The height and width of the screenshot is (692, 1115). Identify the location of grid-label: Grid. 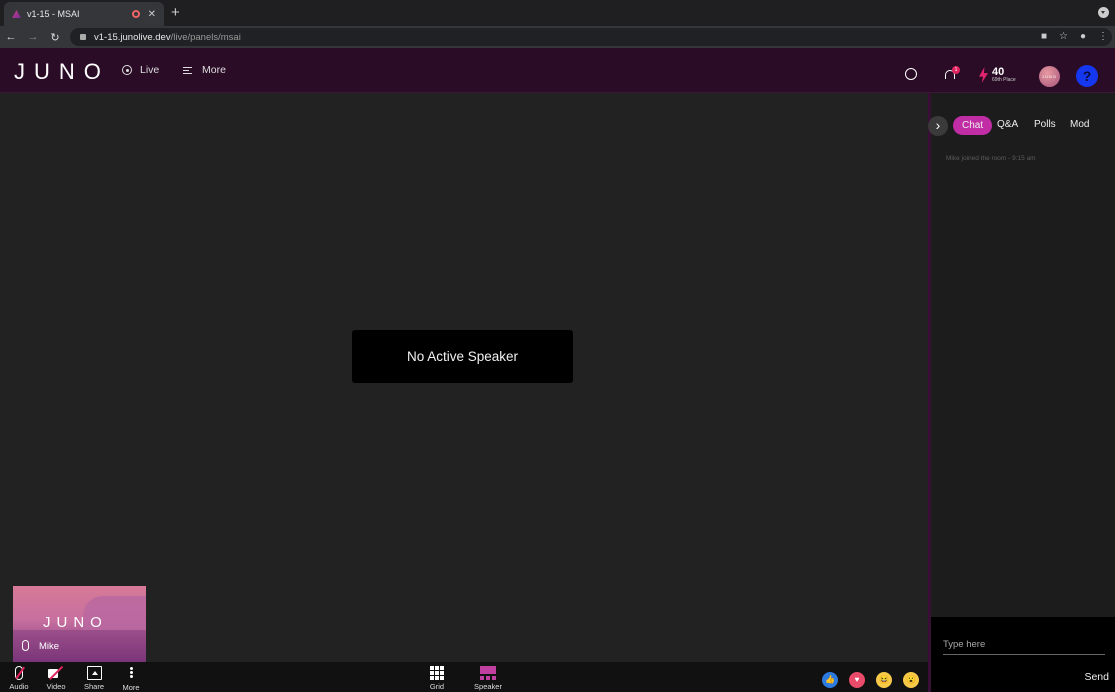
(437, 686).